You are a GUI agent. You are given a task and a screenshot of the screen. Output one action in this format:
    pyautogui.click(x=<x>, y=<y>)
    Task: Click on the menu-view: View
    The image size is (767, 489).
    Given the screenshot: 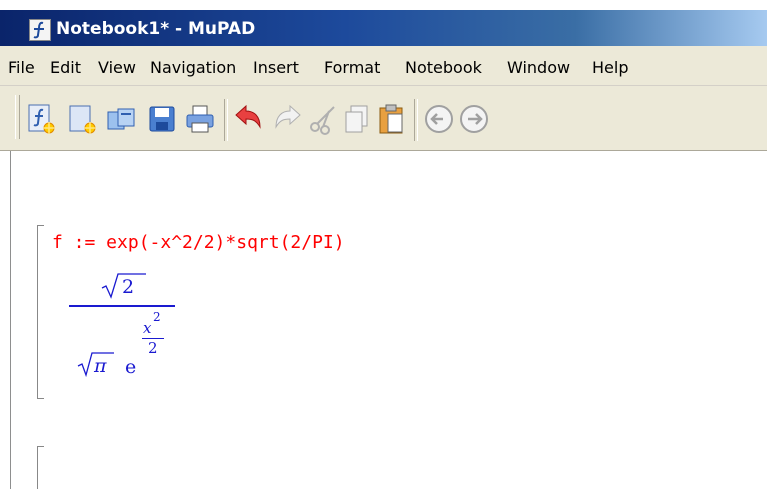 What is the action you would take?
    pyautogui.click(x=117, y=68)
    